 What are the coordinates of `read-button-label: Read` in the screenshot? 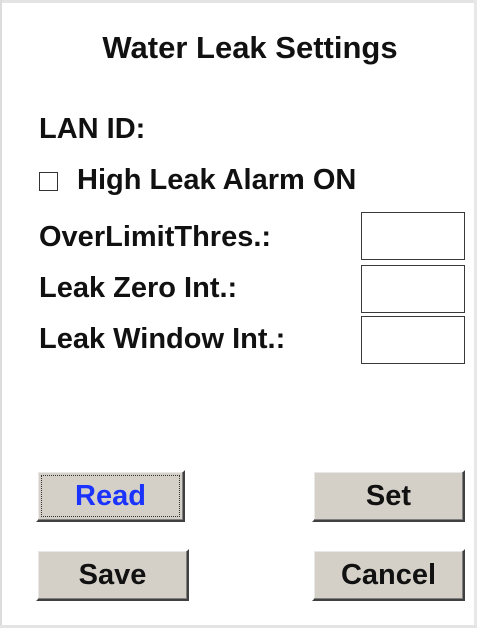 It's located at (110, 496).